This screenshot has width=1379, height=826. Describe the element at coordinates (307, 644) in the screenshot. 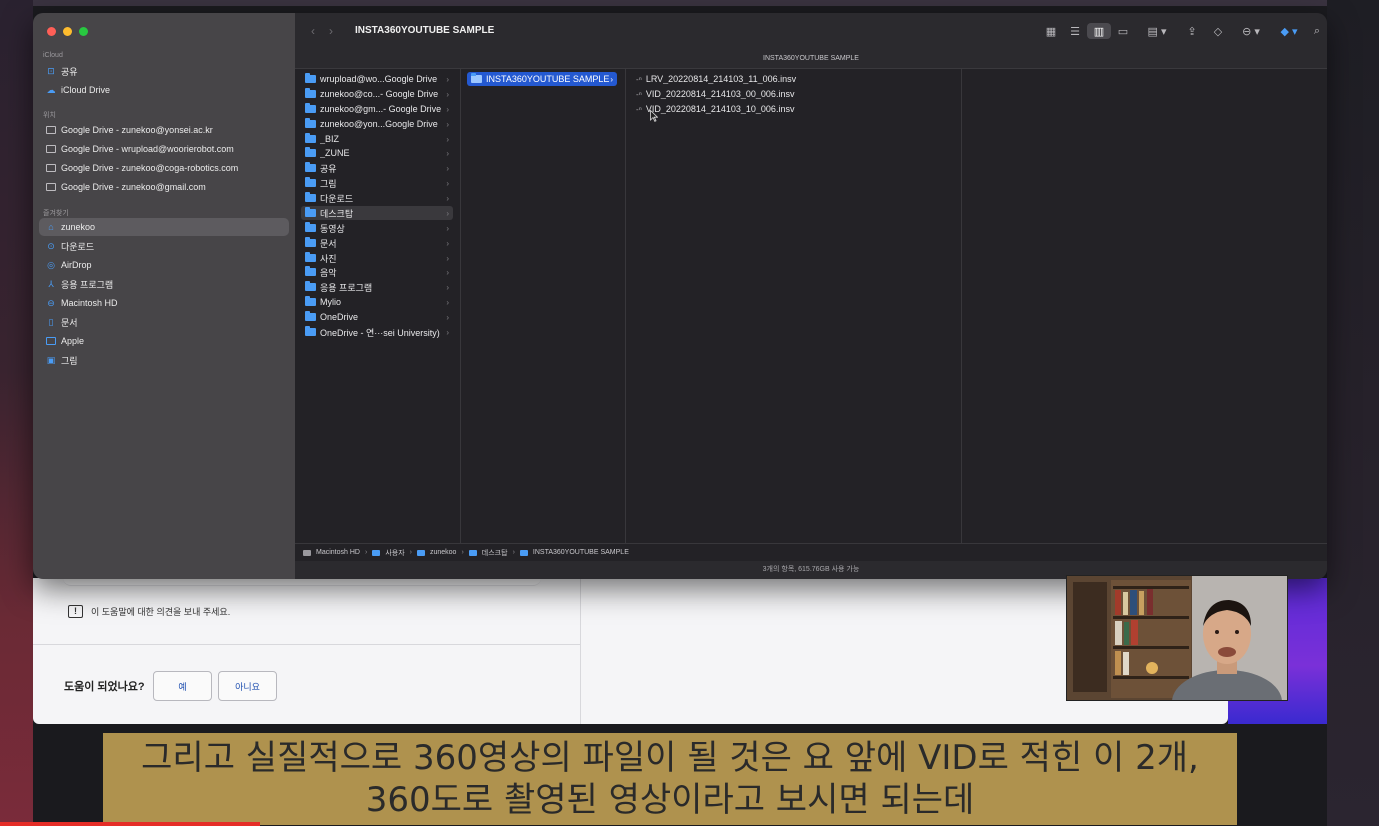

I see `divider` at that location.